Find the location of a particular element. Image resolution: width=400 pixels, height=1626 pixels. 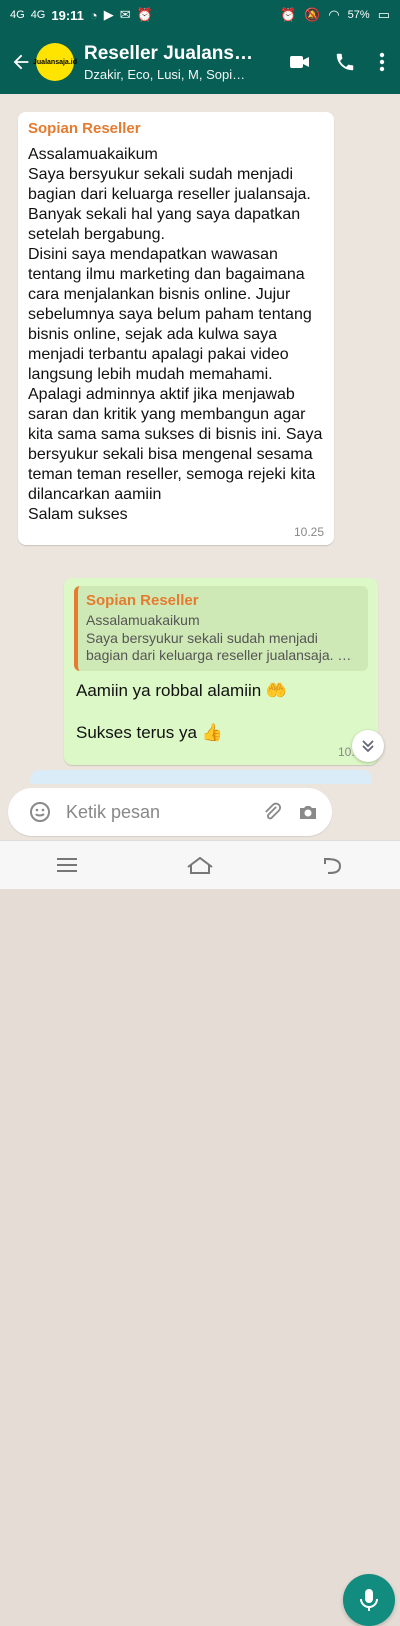

voice-call-button is located at coordinates (345, 62).